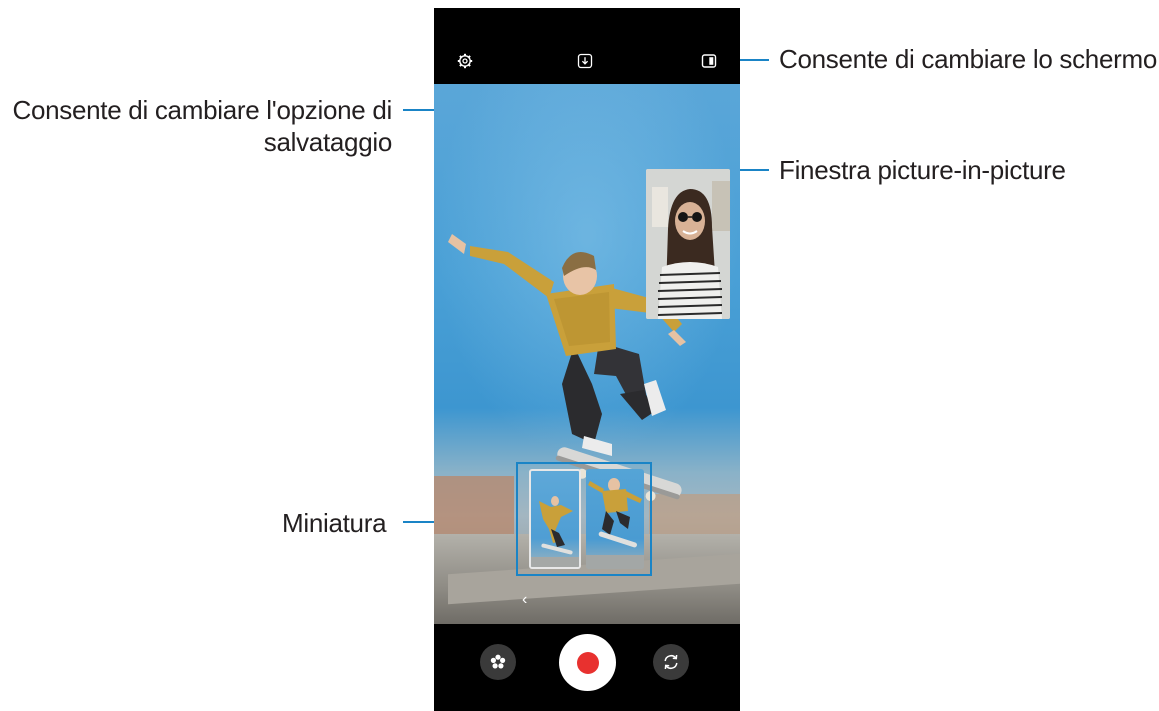 The image size is (1159, 711). I want to click on record-button, so click(587, 662).